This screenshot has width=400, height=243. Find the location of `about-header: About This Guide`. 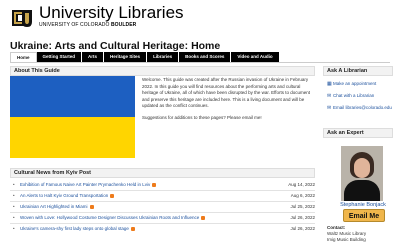

about-header: About This Guide is located at coordinates (162, 71).